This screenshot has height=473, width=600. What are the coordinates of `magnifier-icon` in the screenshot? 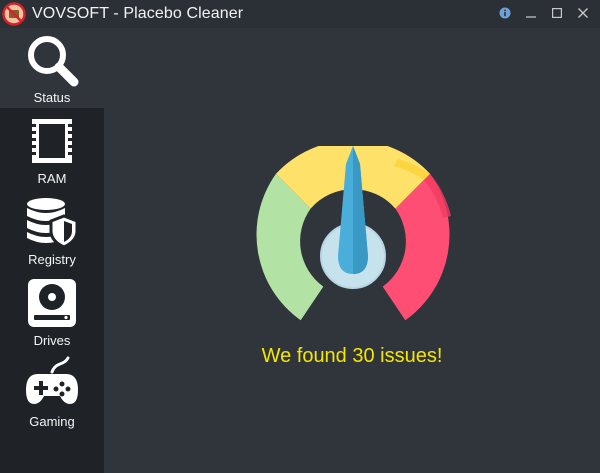 It's located at (53, 61).